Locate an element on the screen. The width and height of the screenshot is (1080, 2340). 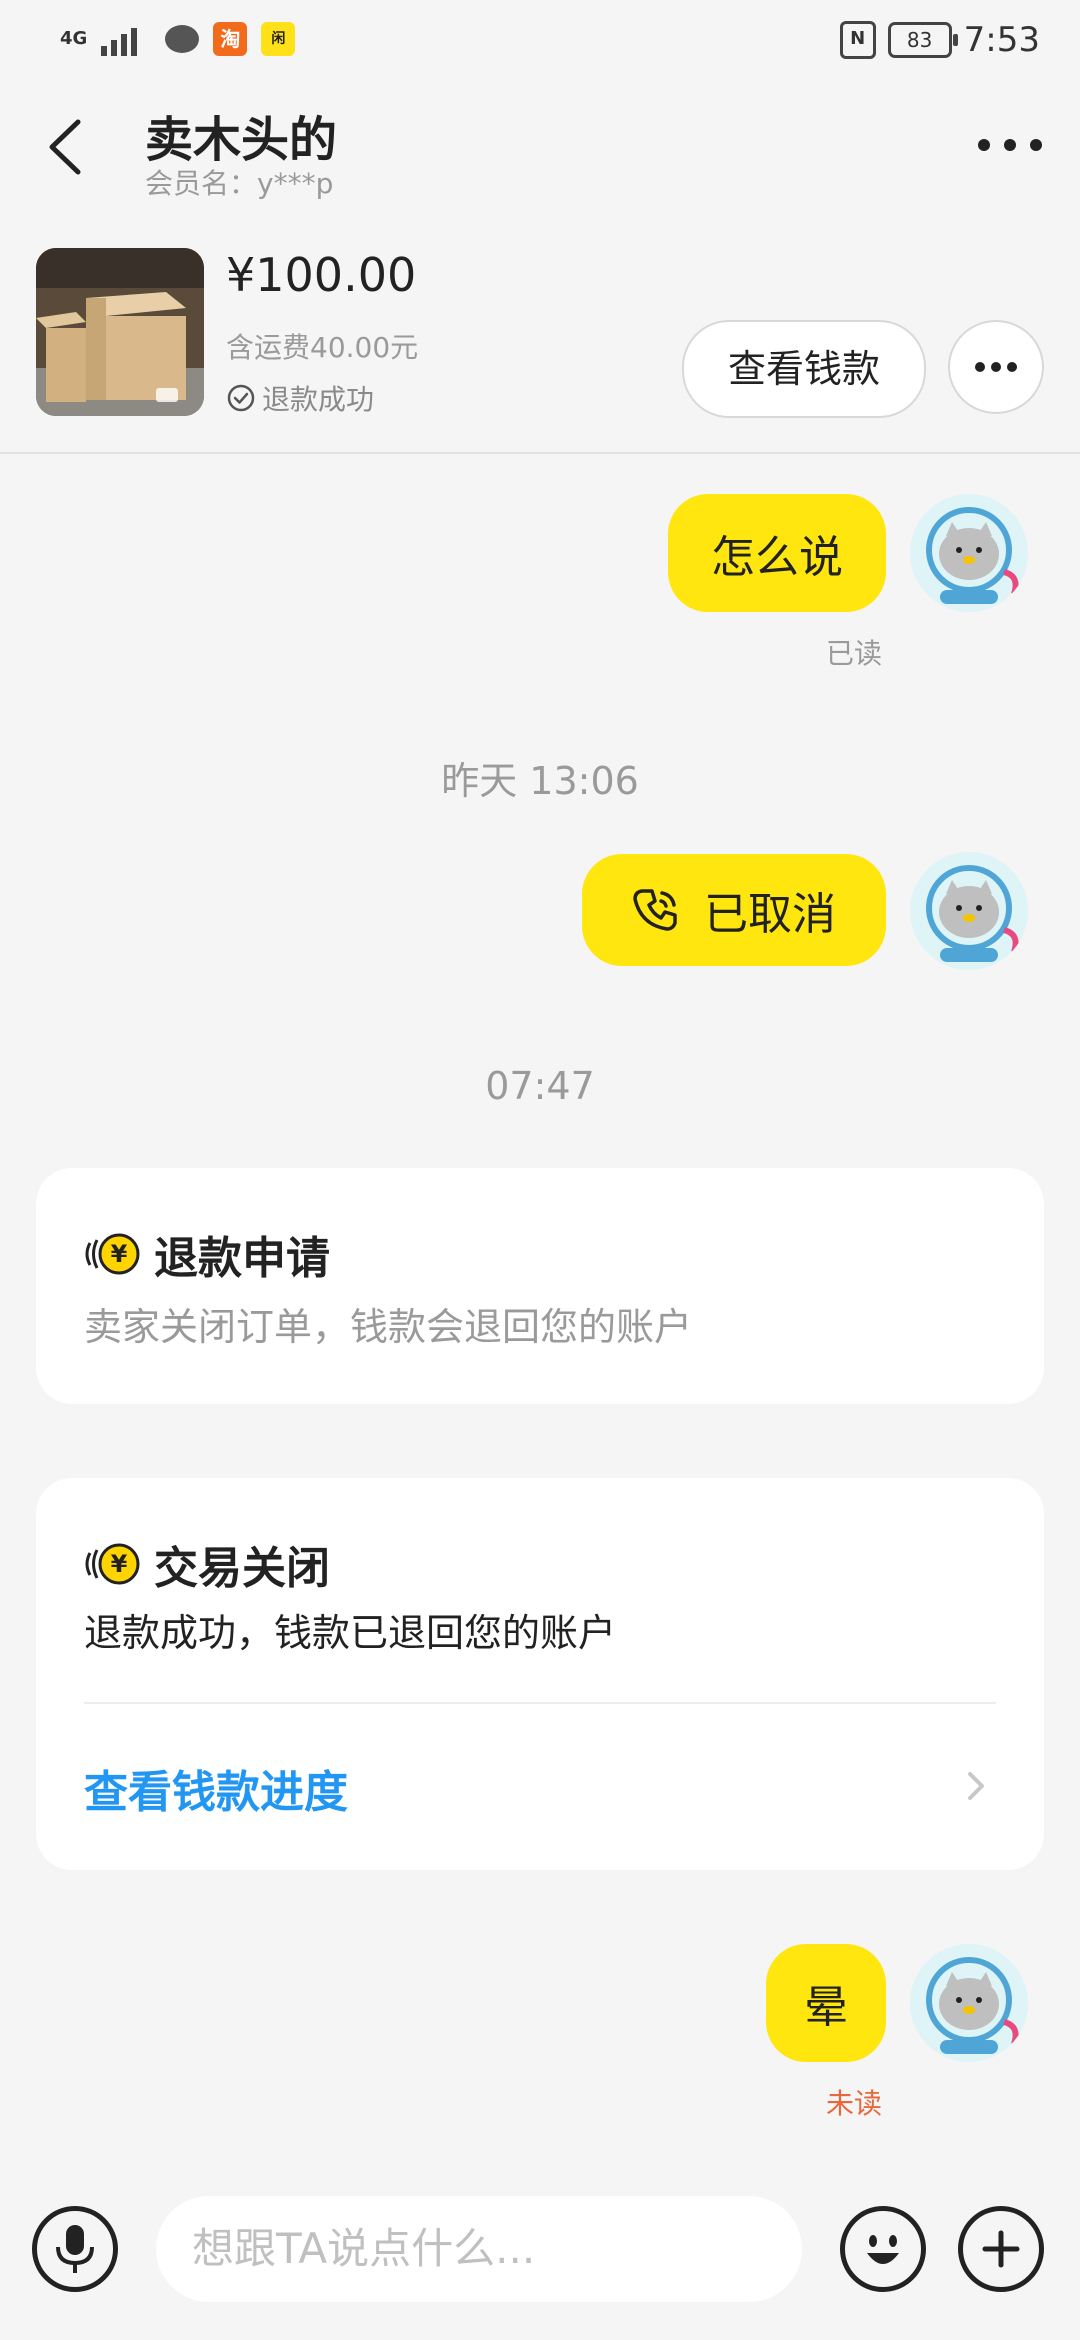
nfc-icon: N is located at coordinates (857, 40).